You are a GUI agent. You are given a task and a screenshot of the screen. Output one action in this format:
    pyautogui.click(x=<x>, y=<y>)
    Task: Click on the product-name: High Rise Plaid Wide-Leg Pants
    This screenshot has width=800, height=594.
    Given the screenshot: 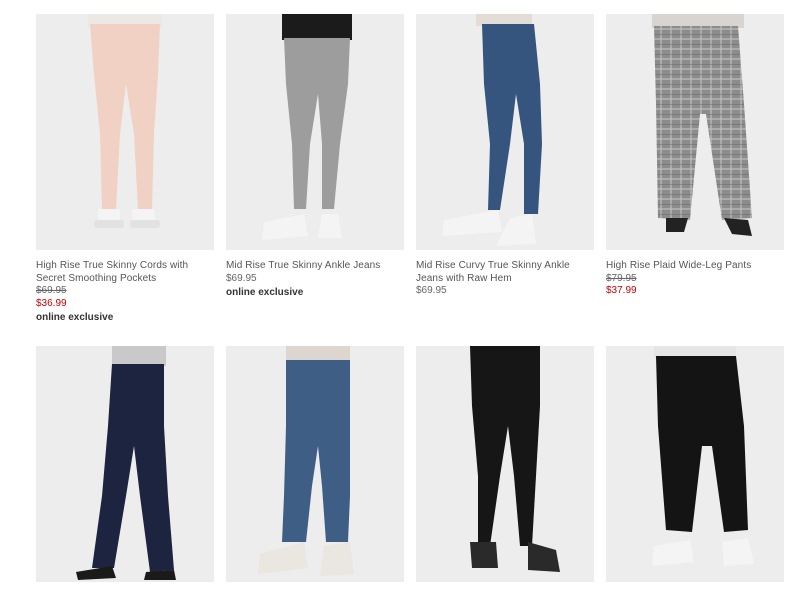 What is the action you would take?
    pyautogui.click(x=695, y=266)
    